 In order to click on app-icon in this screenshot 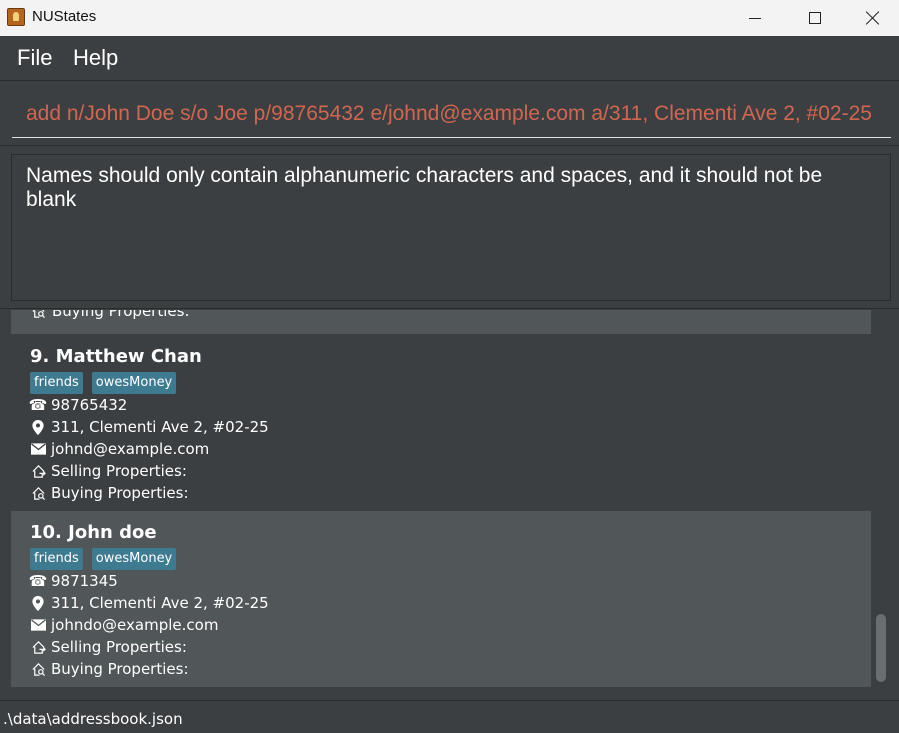, I will do `click(16, 17)`.